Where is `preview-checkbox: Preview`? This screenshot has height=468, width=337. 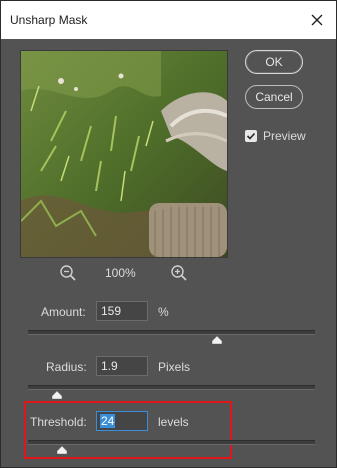 preview-checkbox: Preview is located at coordinates (275, 136).